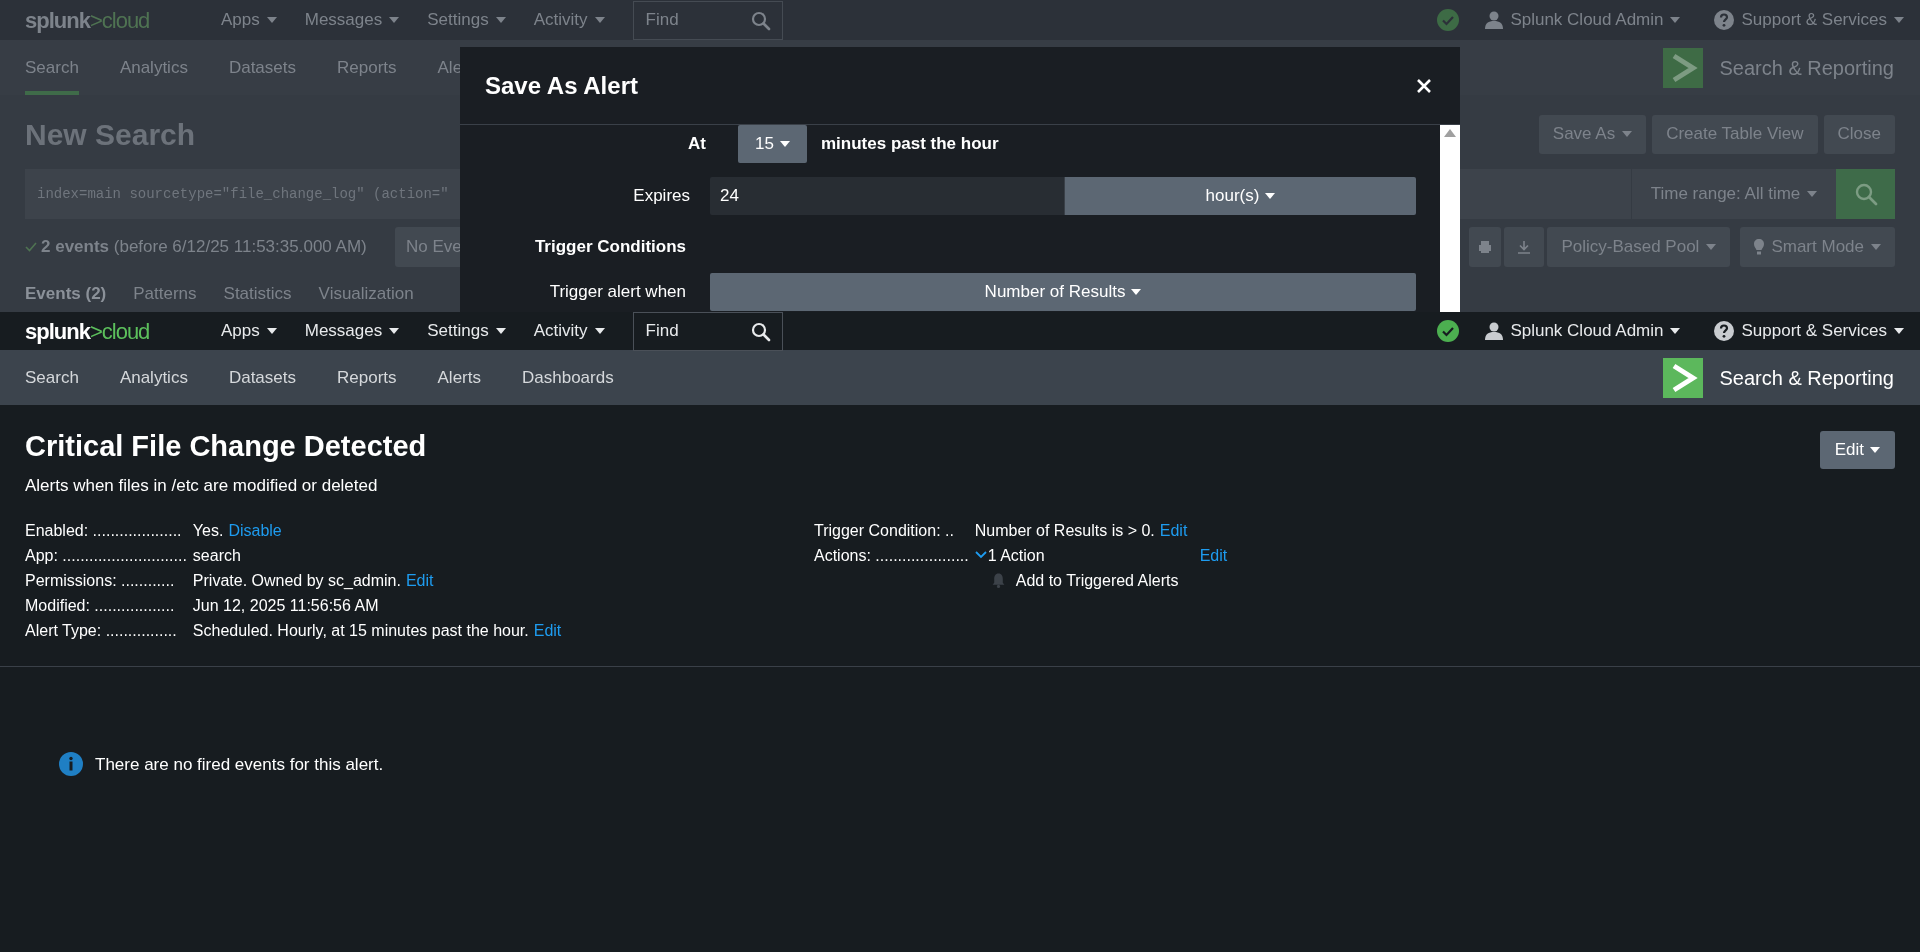 This screenshot has height=952, width=1920. Describe the element at coordinates (561, 85) in the screenshot. I see `dialog-title: Save As Alert` at that location.